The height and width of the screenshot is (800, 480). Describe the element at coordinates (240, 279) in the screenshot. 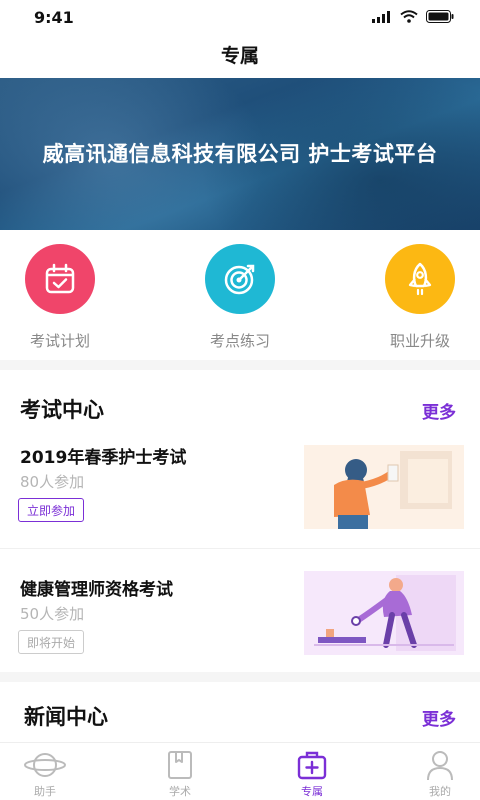

I see `target-icon` at that location.